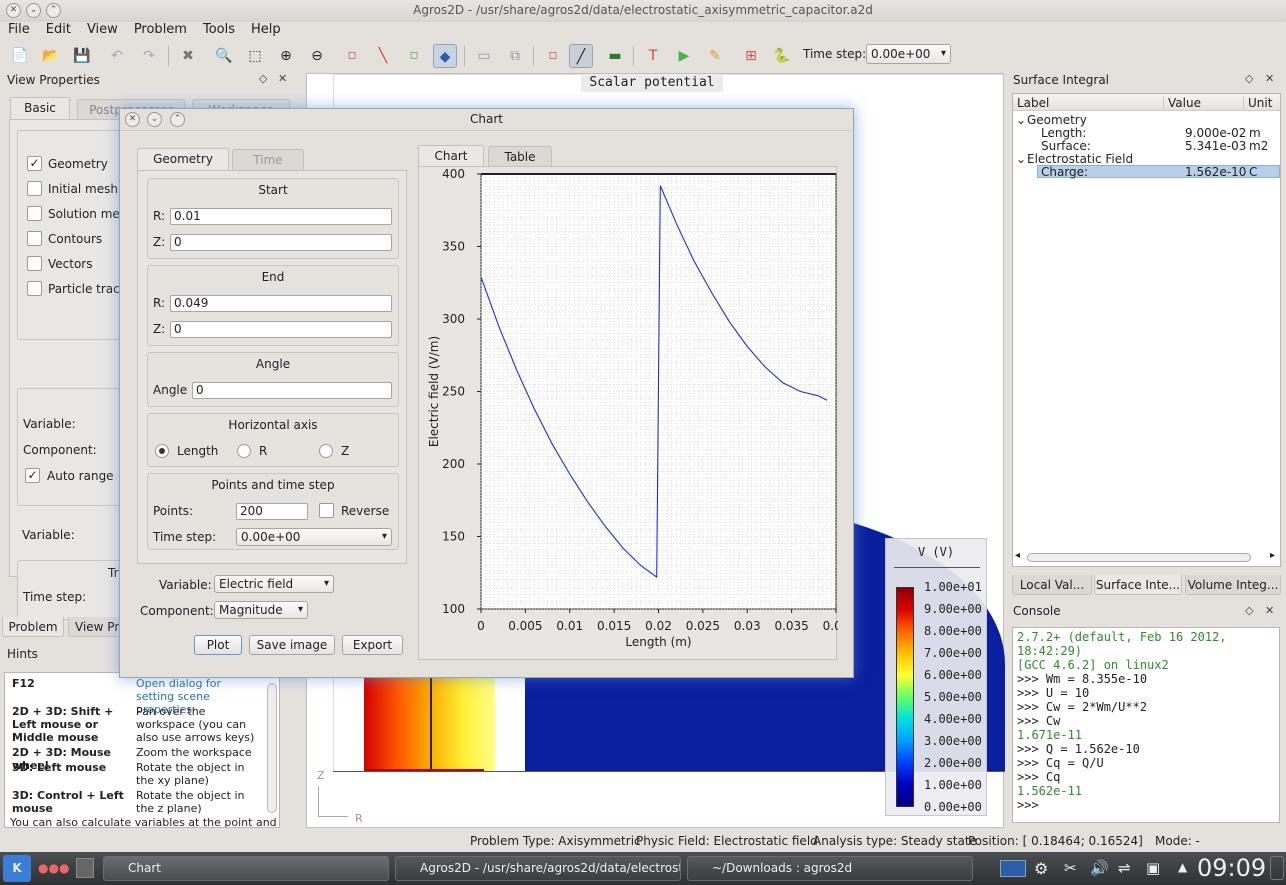 The height and width of the screenshot is (885, 1286). I want to click on text-tool-icon: T, so click(653, 56).